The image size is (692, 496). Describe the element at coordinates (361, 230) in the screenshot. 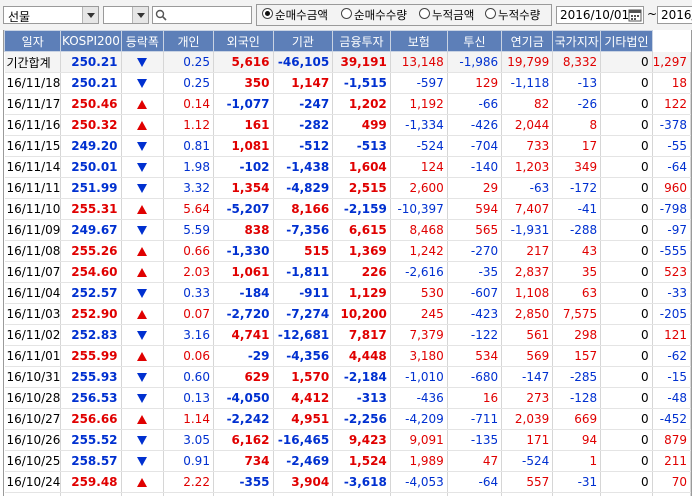

I see `cell-inst: 6,615` at that location.